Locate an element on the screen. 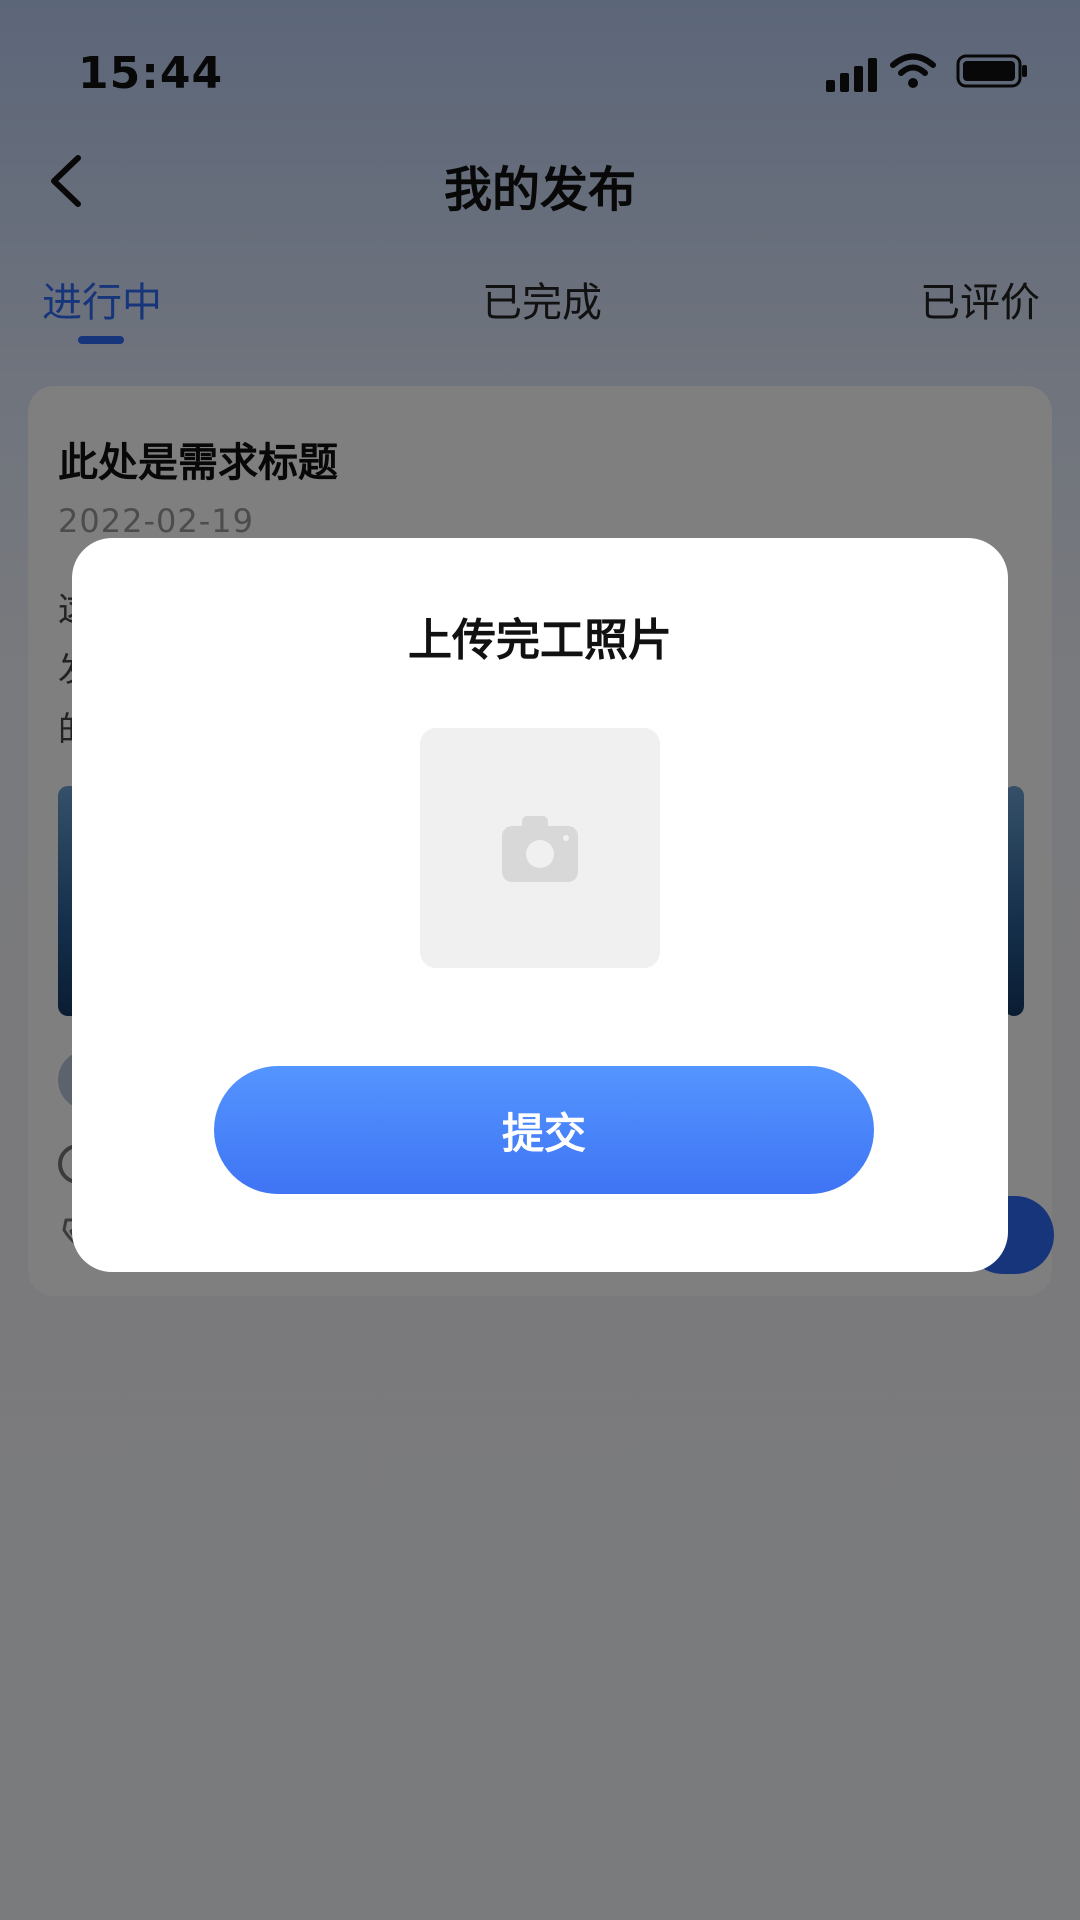 Image resolution: width=1080 pixels, height=1920 pixels. photo-upload-box is located at coordinates (540, 848).